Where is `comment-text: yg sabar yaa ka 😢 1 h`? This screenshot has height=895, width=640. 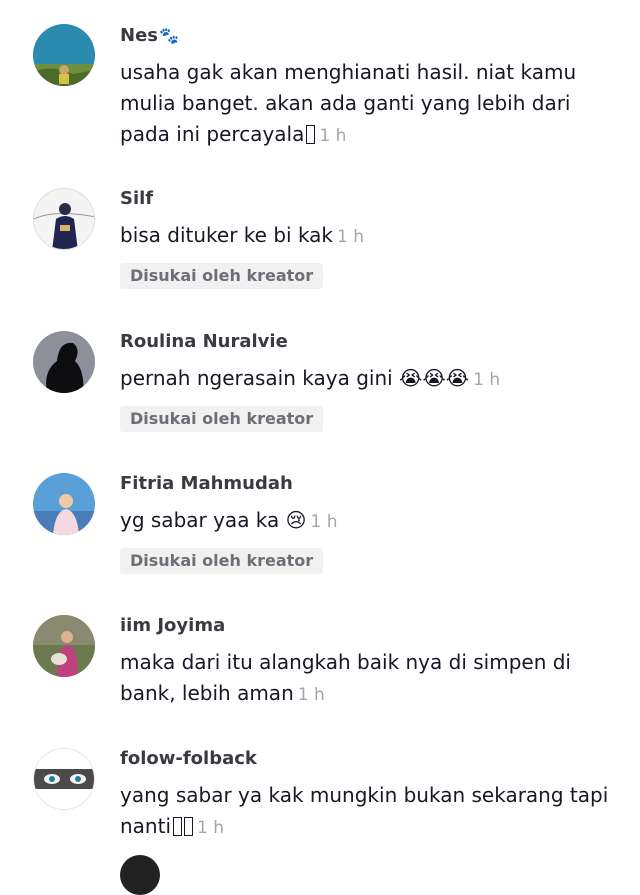
comment-text: yg sabar yaa ka 😢 1 h is located at coordinates (229, 520).